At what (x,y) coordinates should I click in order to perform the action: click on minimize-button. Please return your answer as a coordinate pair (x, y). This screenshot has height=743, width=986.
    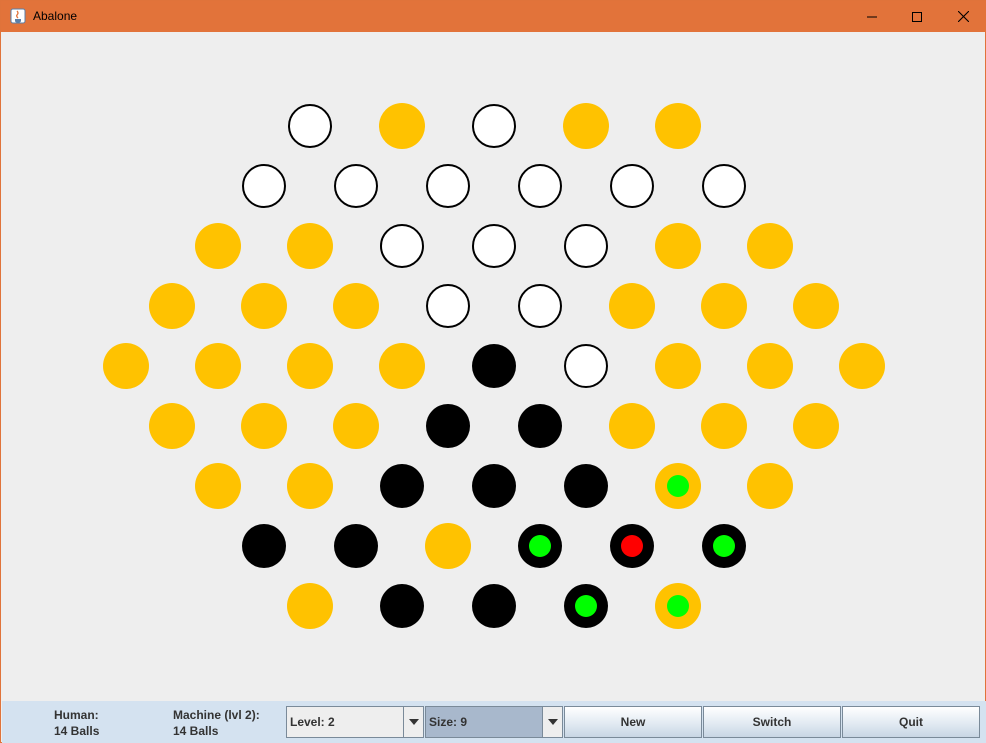
    Looking at the image, I should click on (872, 16).